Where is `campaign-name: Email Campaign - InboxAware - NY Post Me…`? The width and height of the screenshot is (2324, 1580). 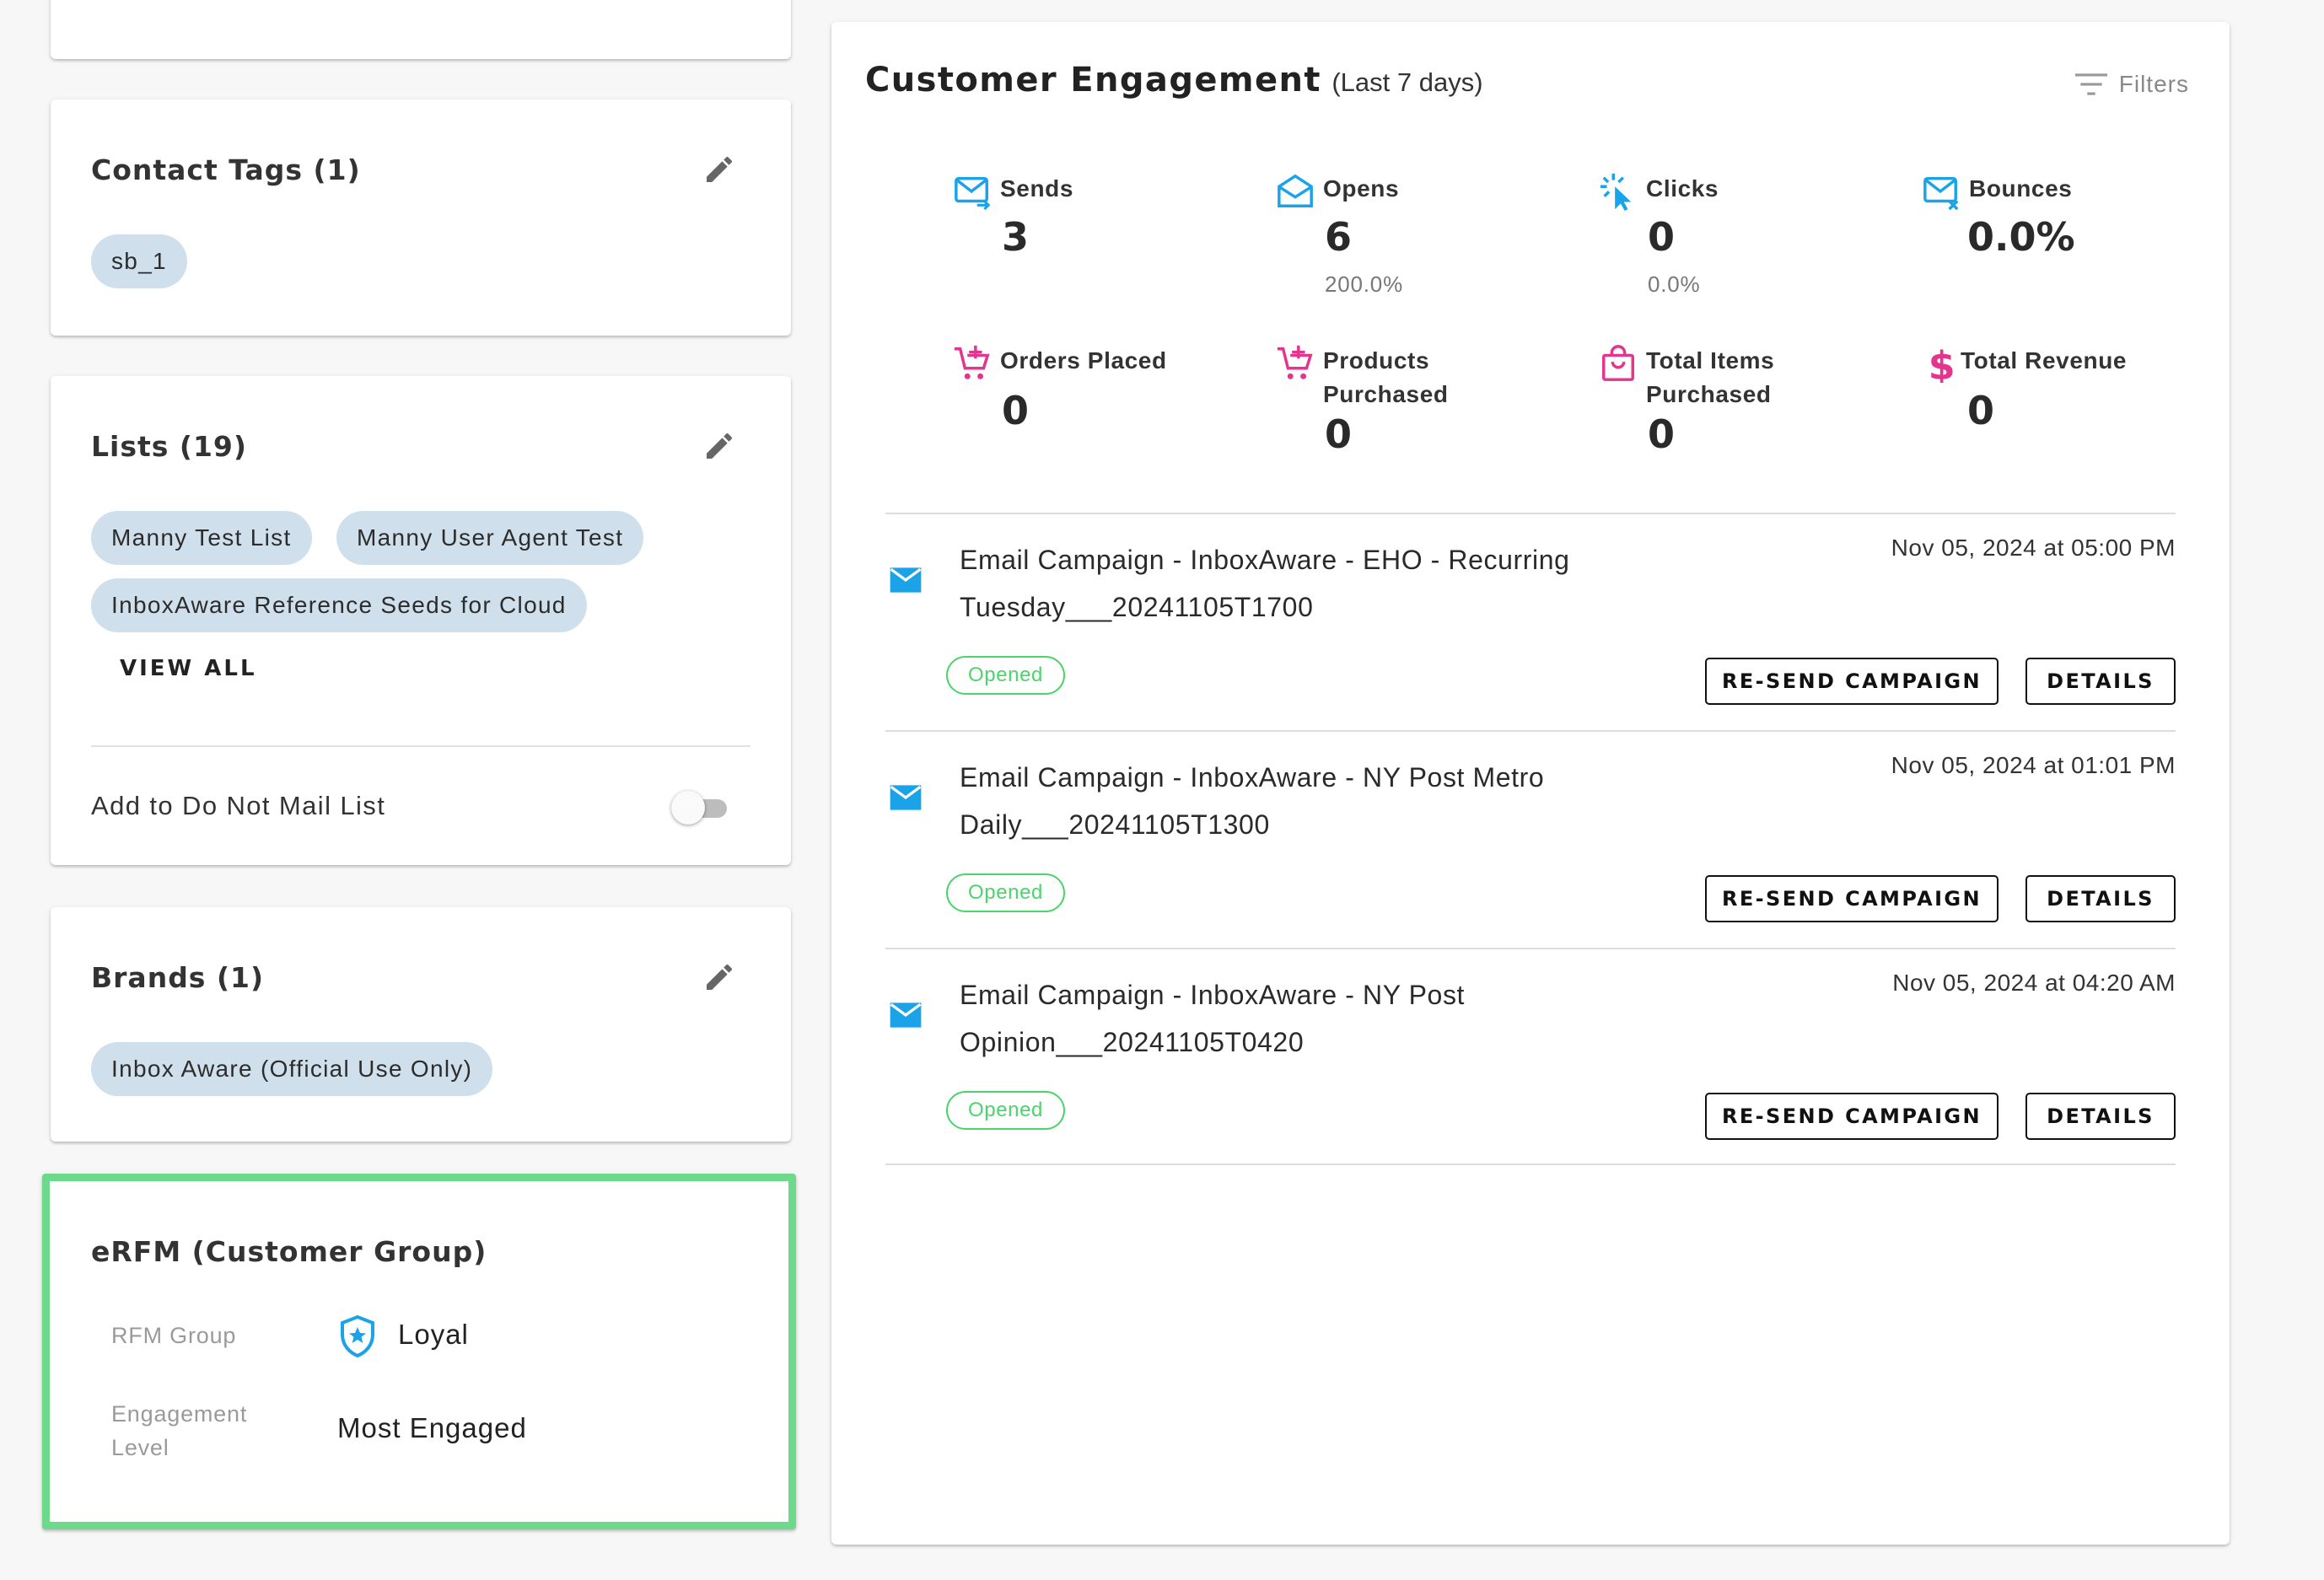
campaign-name: Email Campaign - InboxAware - NY Post Me… is located at coordinates (1252, 801).